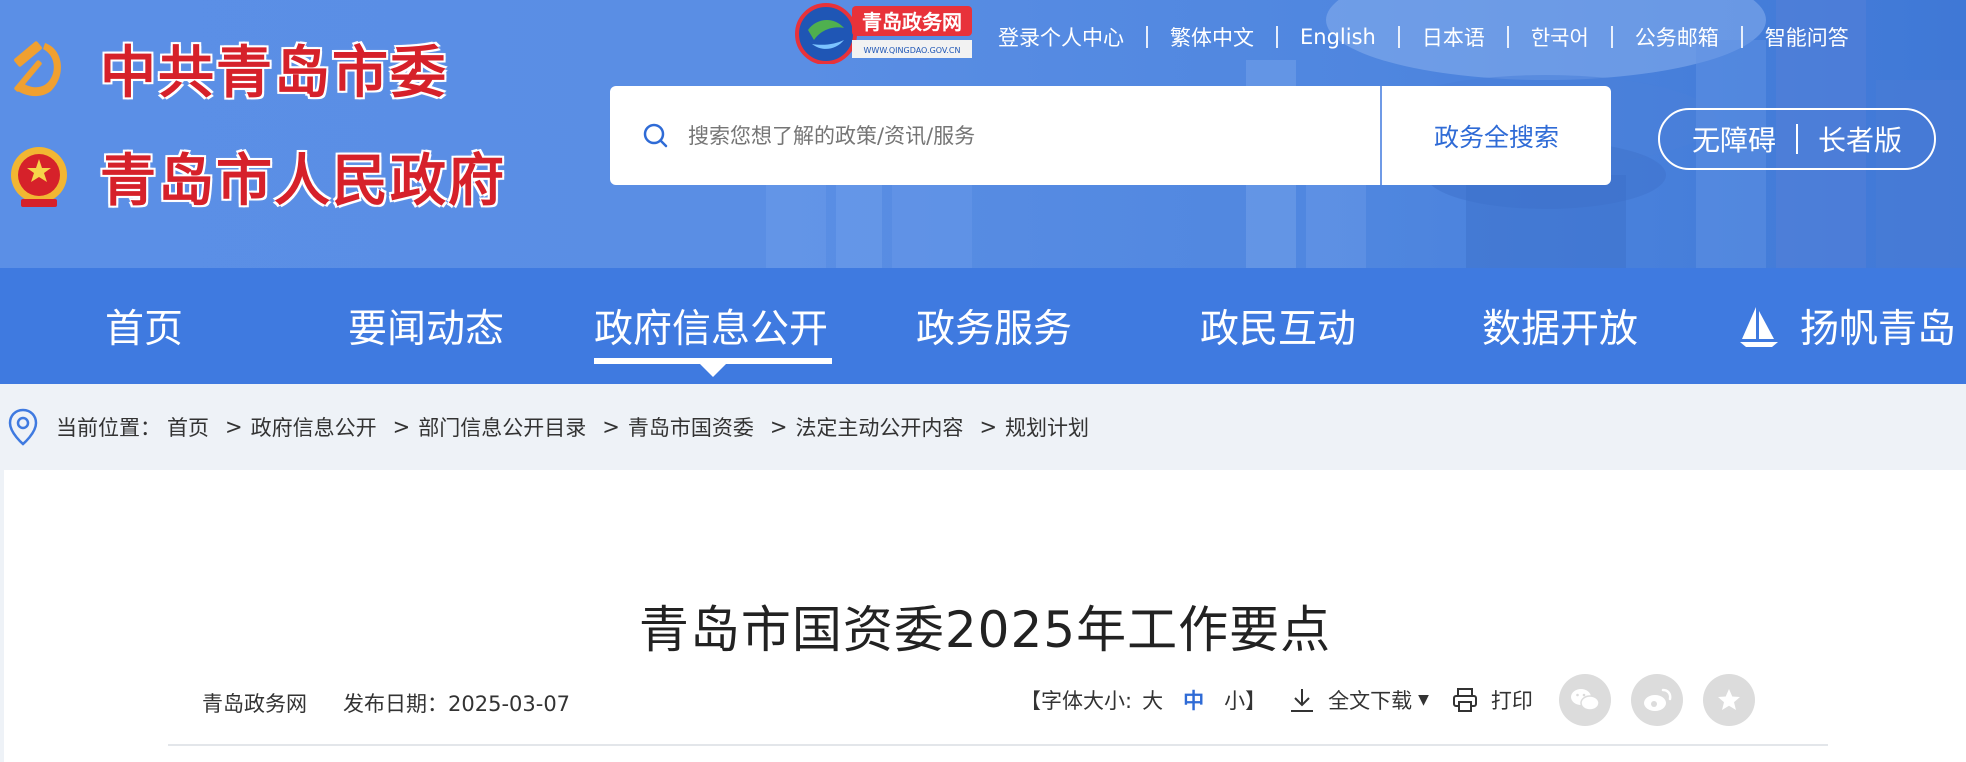  I want to click on nav-open-data: 数据开放, so click(1560, 326).